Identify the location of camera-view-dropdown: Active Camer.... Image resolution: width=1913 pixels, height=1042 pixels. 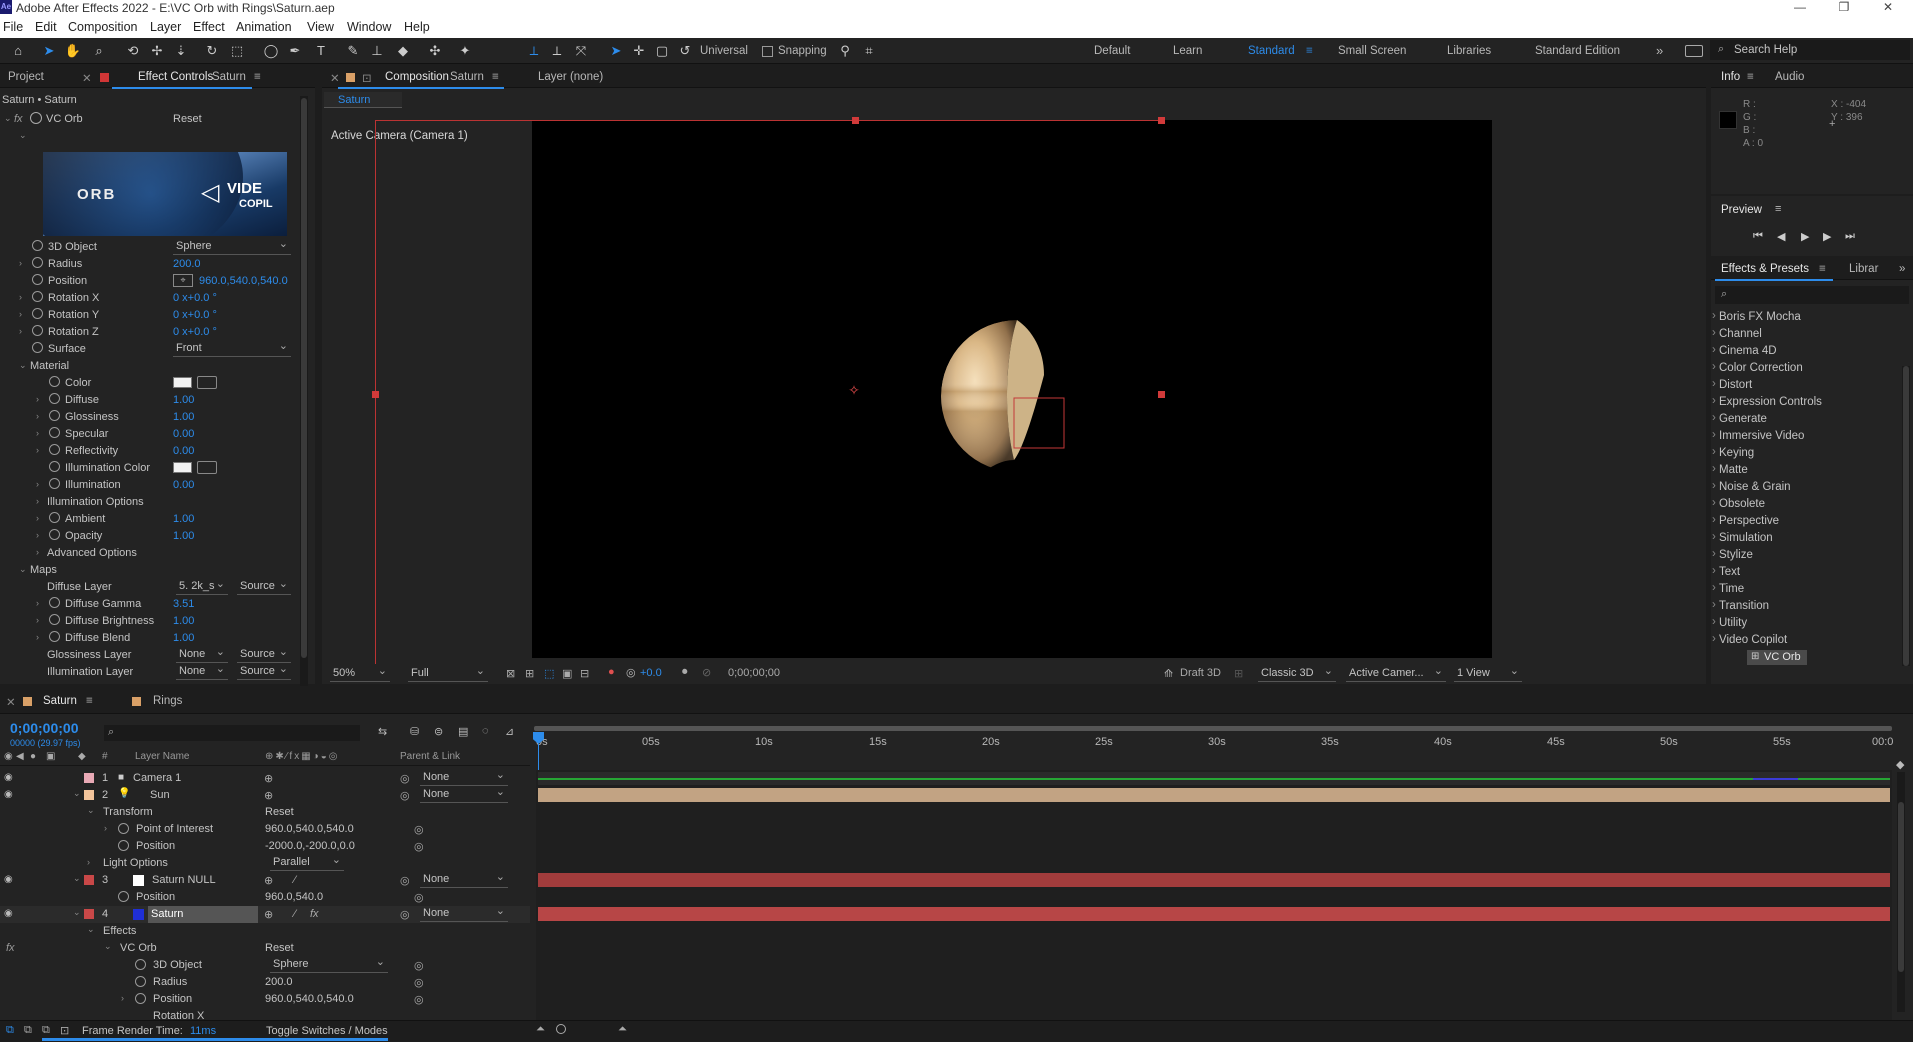
(1396, 673).